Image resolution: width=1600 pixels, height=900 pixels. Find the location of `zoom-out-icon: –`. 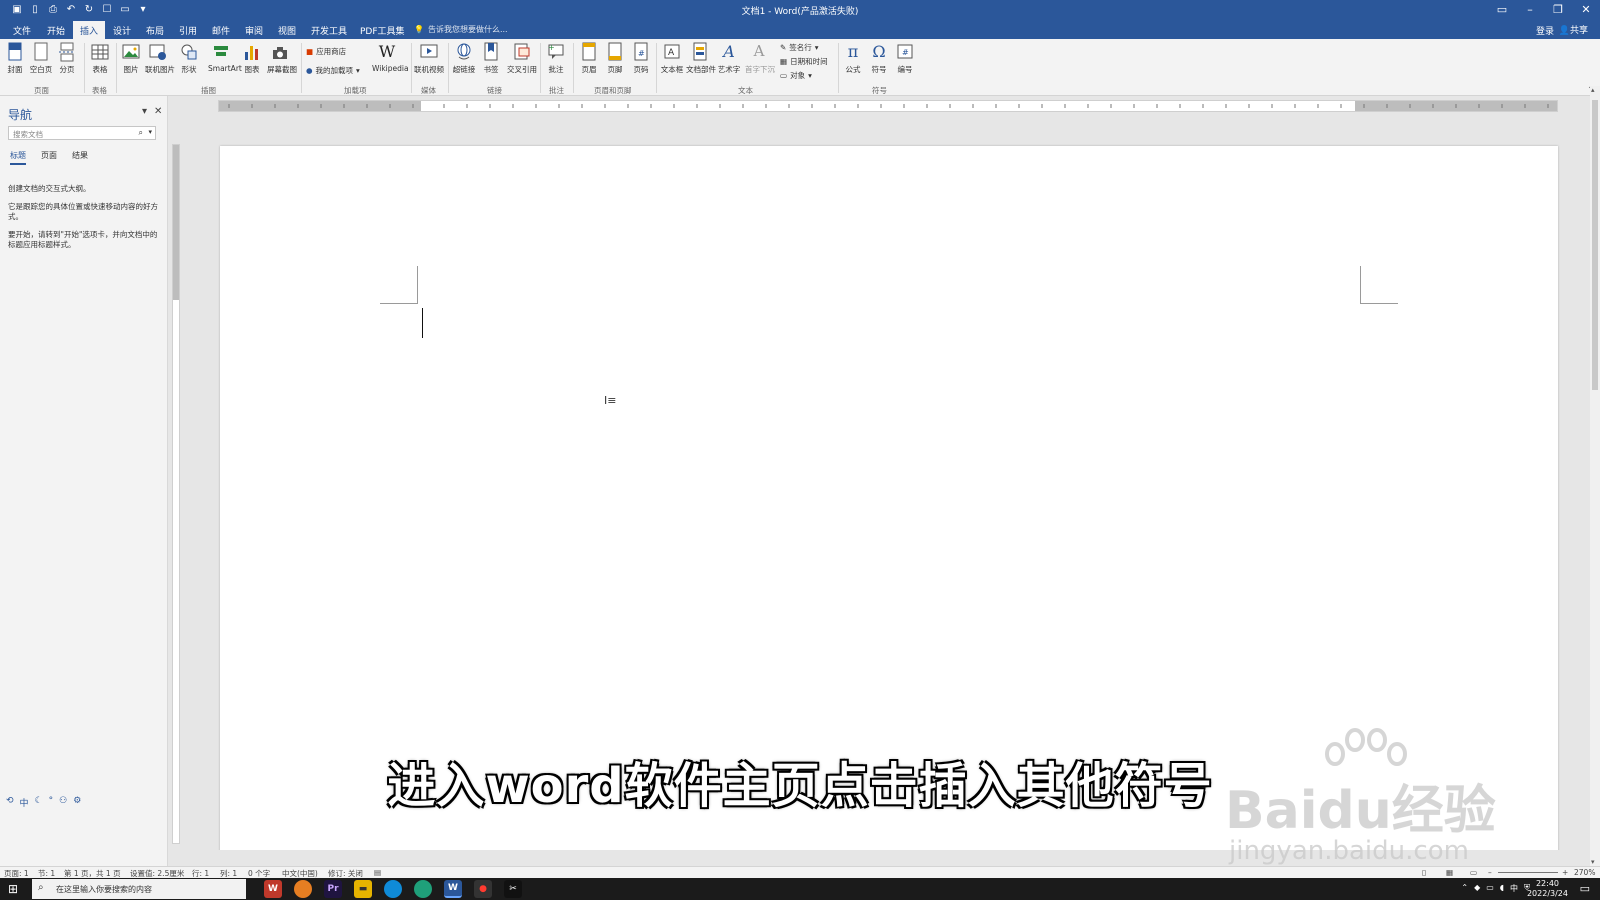

zoom-out-icon: – is located at coordinates (1490, 872).